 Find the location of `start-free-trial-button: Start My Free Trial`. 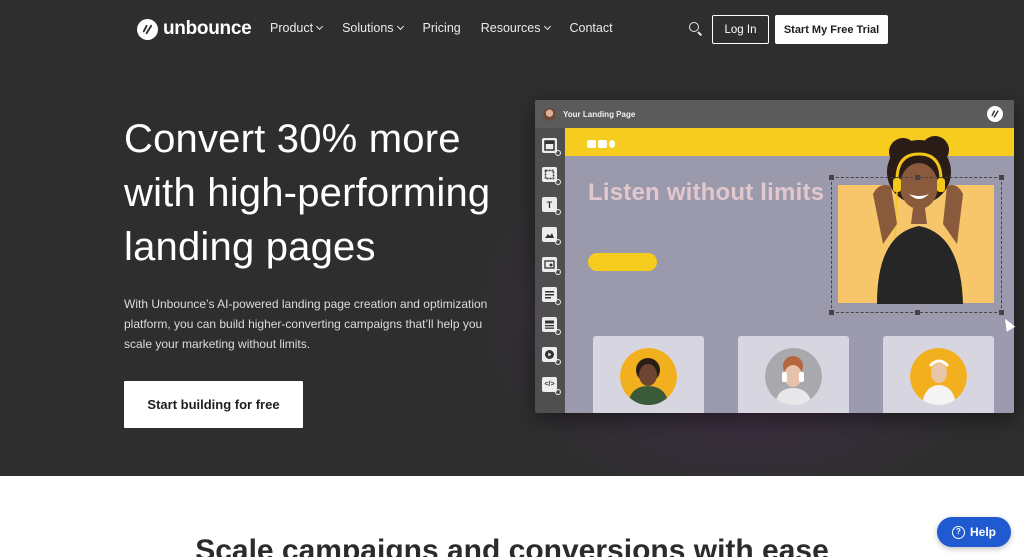

start-free-trial-button: Start My Free Trial is located at coordinates (831, 29).